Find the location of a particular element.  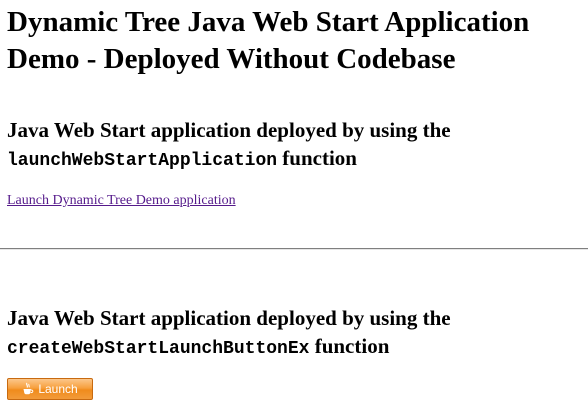

section2-heading-suffix: function is located at coordinates (349, 346).